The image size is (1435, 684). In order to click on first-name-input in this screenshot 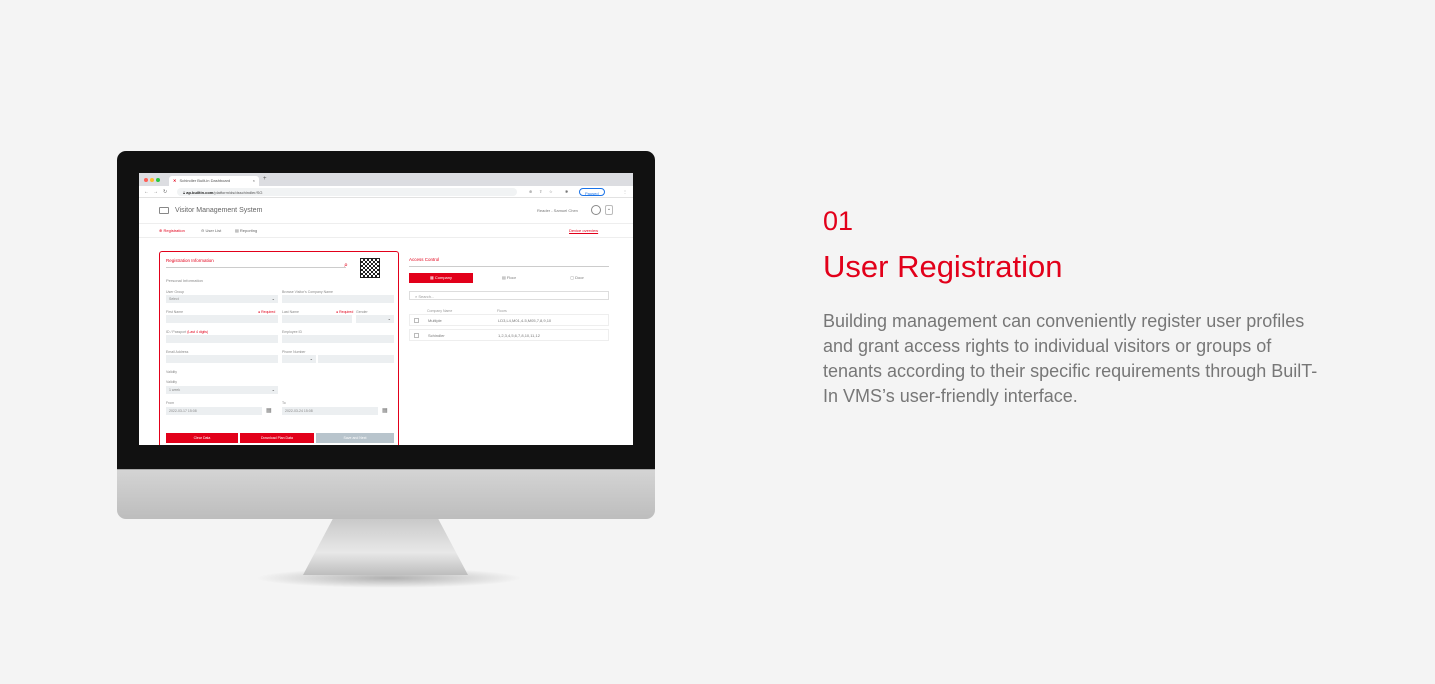, I will do `click(222, 319)`.